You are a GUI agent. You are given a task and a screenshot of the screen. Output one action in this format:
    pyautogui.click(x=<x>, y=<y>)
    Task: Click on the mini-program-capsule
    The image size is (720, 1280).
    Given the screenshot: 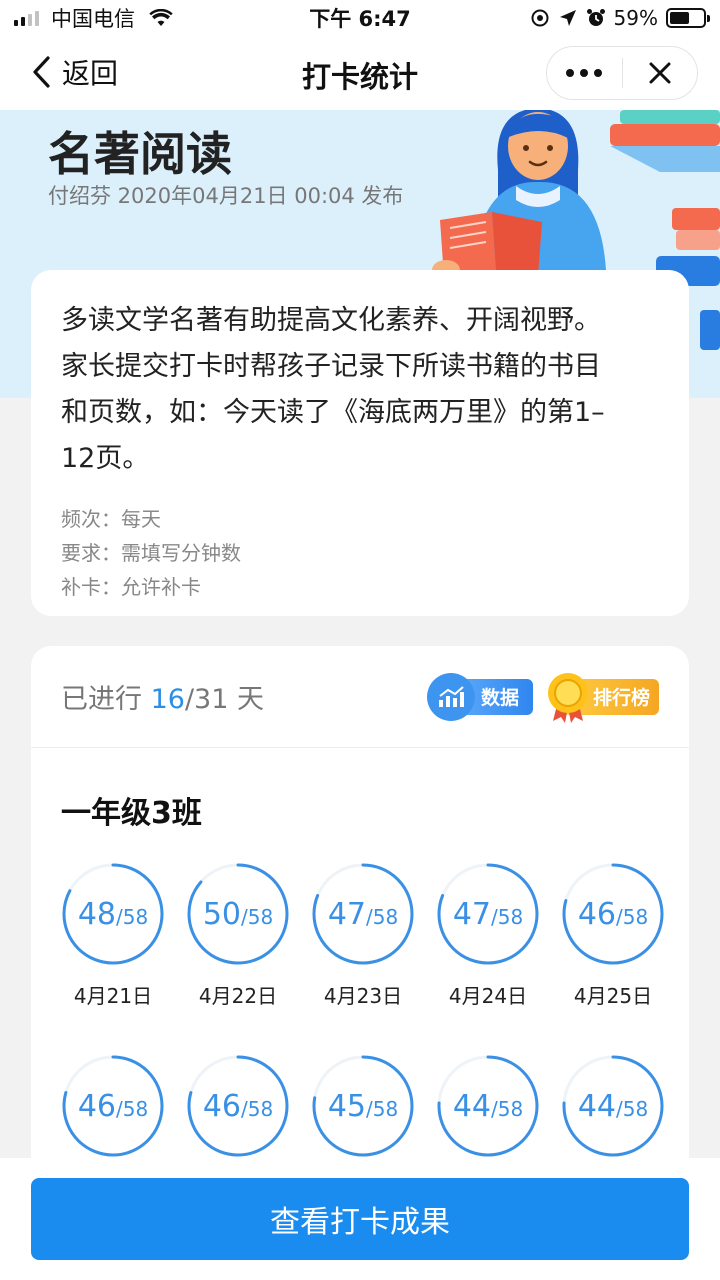 What is the action you would take?
    pyautogui.click(x=622, y=73)
    